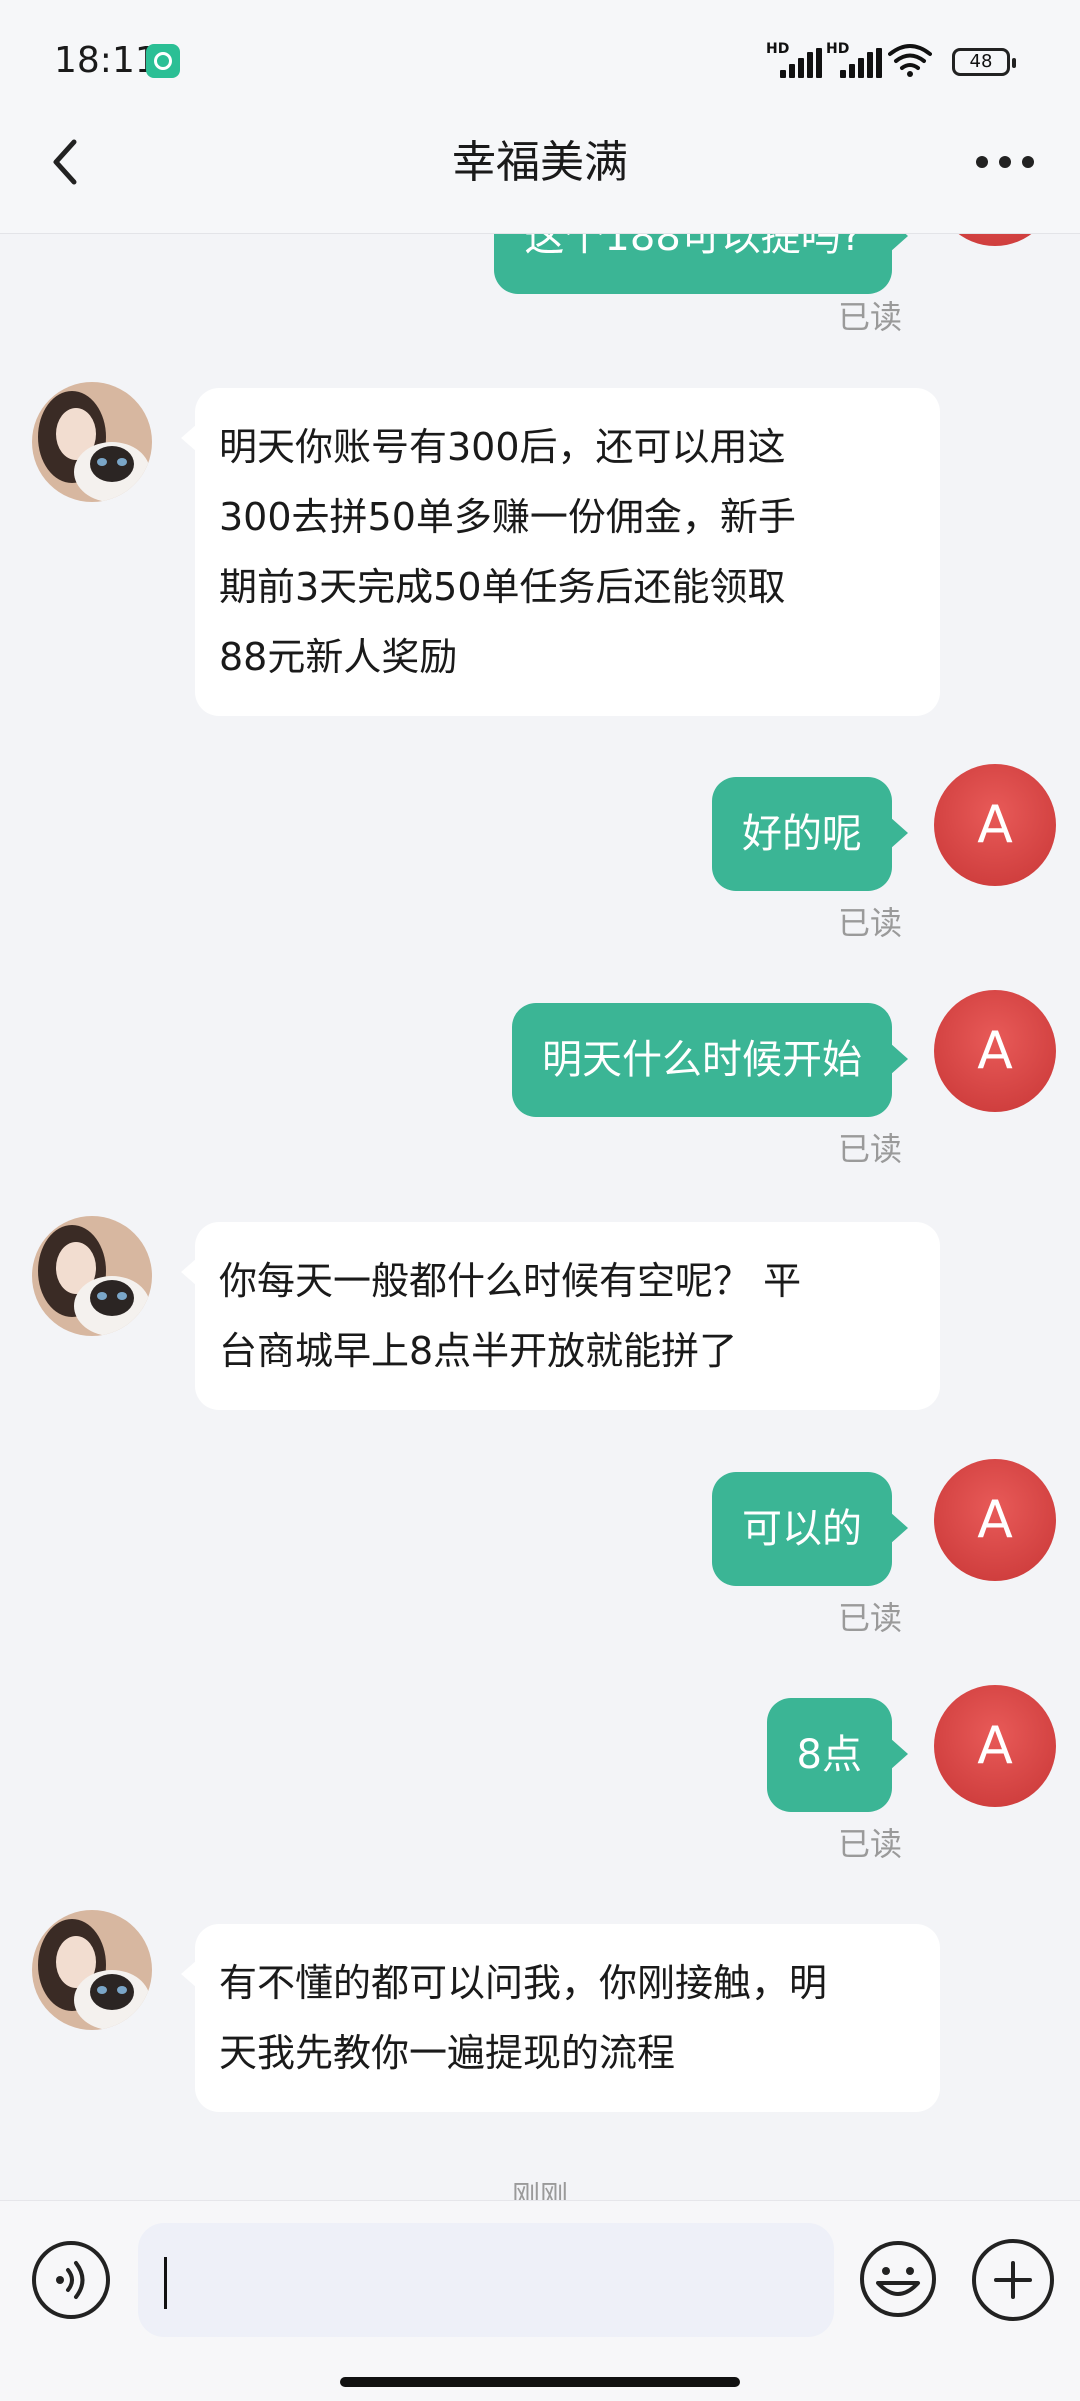 The height and width of the screenshot is (2401, 1080). Describe the element at coordinates (856, 60) in the screenshot. I see `signal-2-icon: HD` at that location.